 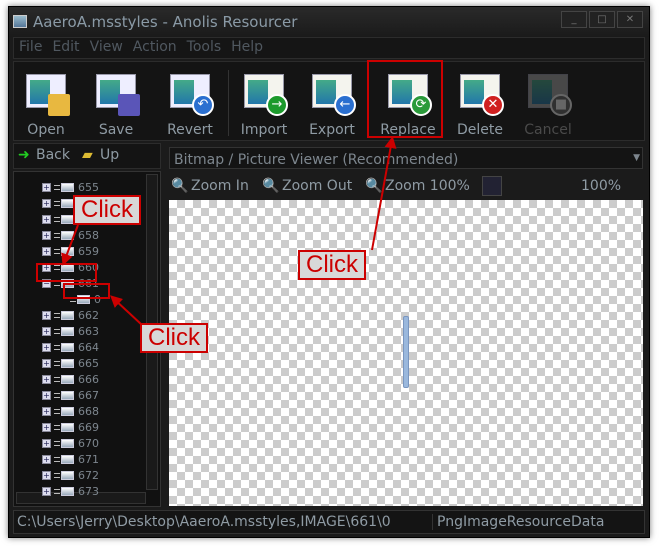 I want to click on tree-item: +665, so click(x=70, y=364).